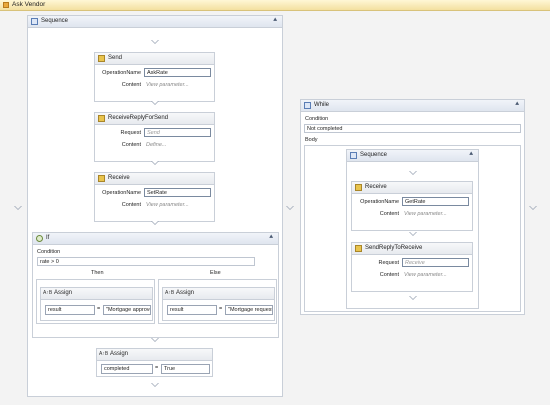 The image size is (550, 405). I want to click on send-reply-header: SendReplyToReceive, so click(412, 249).